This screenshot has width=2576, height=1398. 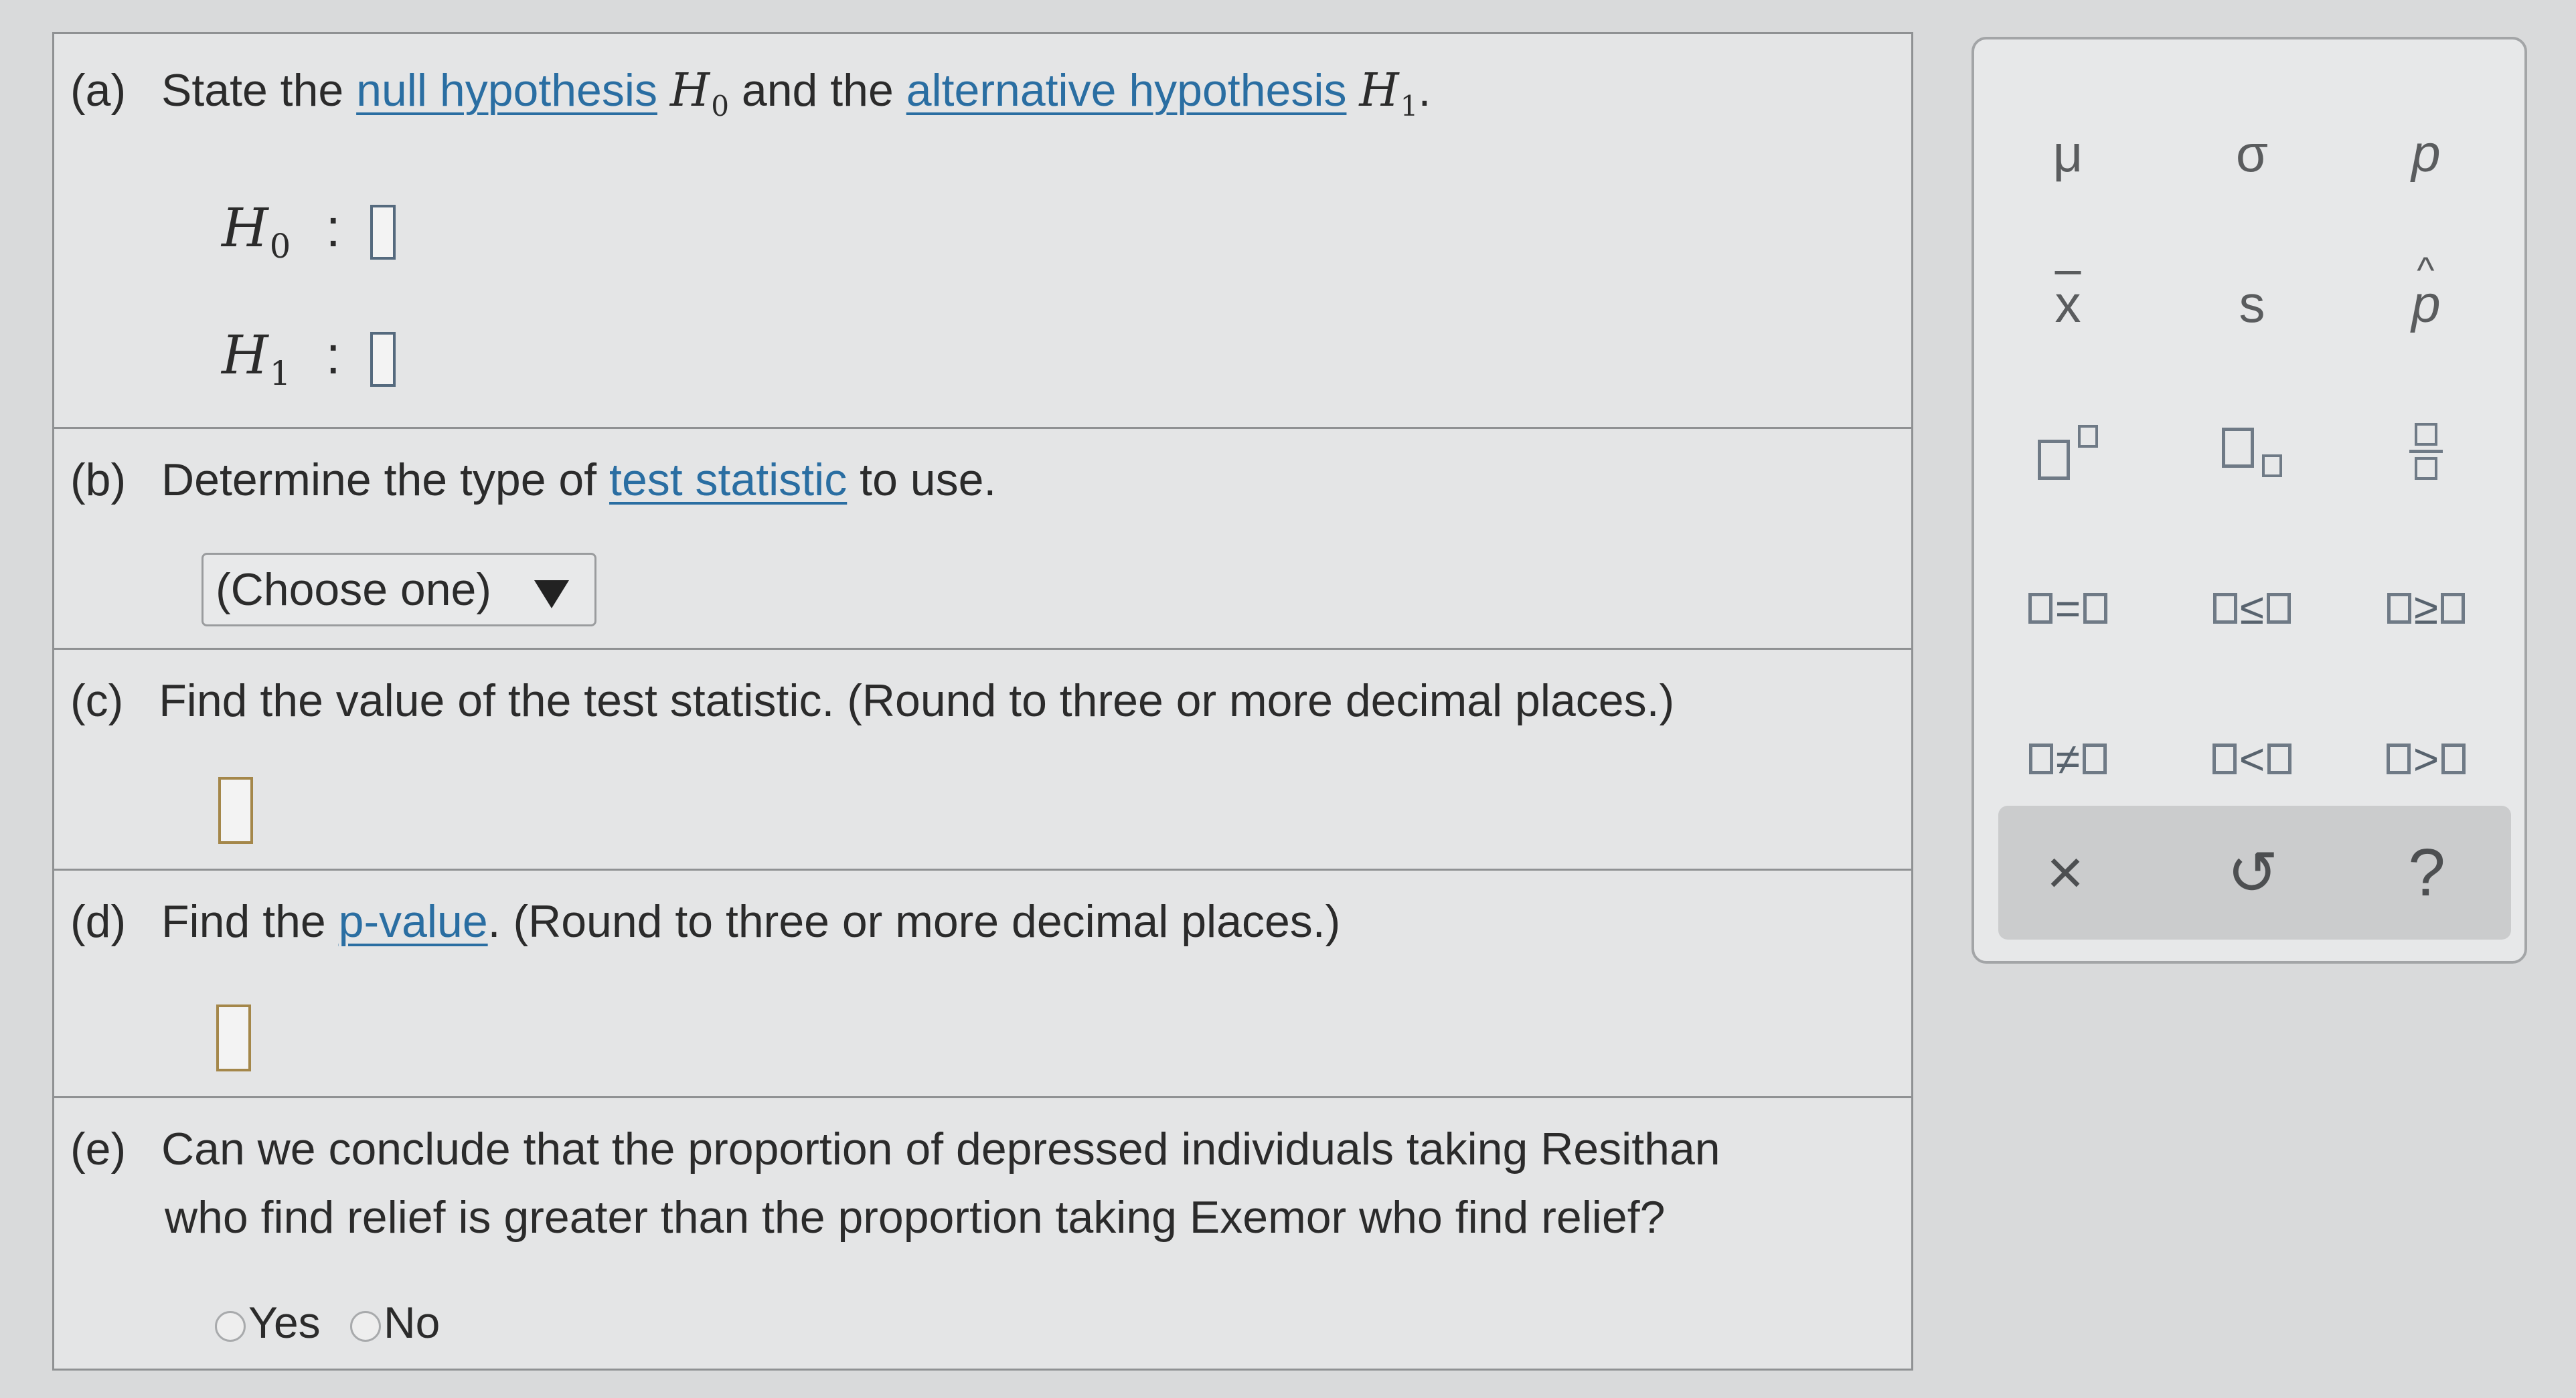 I want to click on undo-button: ↺, so click(x=2253, y=873).